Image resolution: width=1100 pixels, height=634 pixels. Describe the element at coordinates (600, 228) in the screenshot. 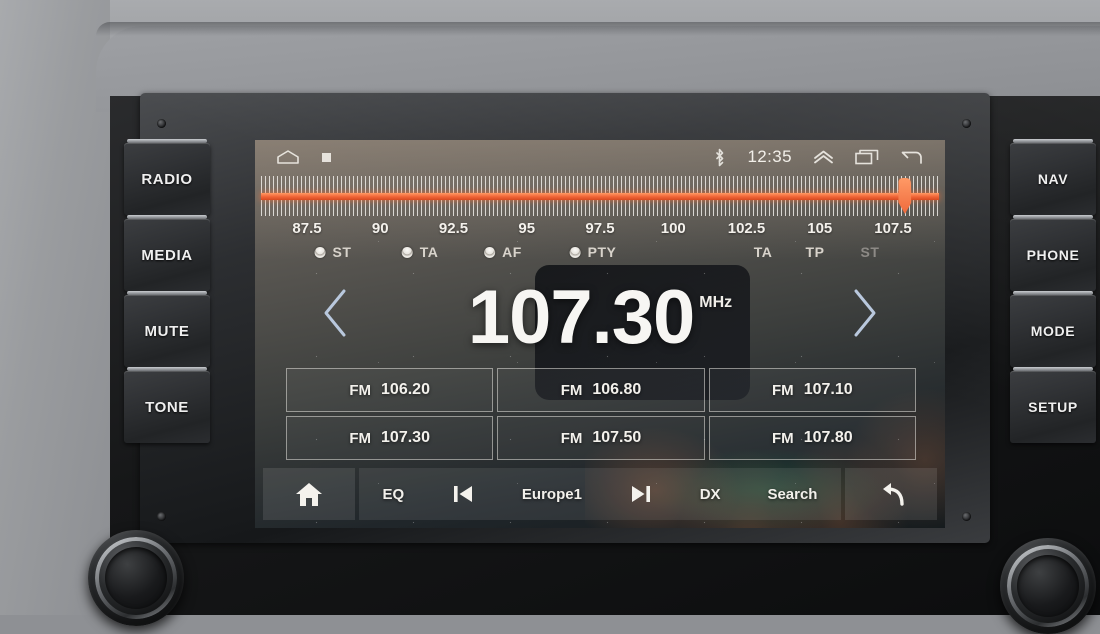

I see `scale-label: 97.5` at that location.